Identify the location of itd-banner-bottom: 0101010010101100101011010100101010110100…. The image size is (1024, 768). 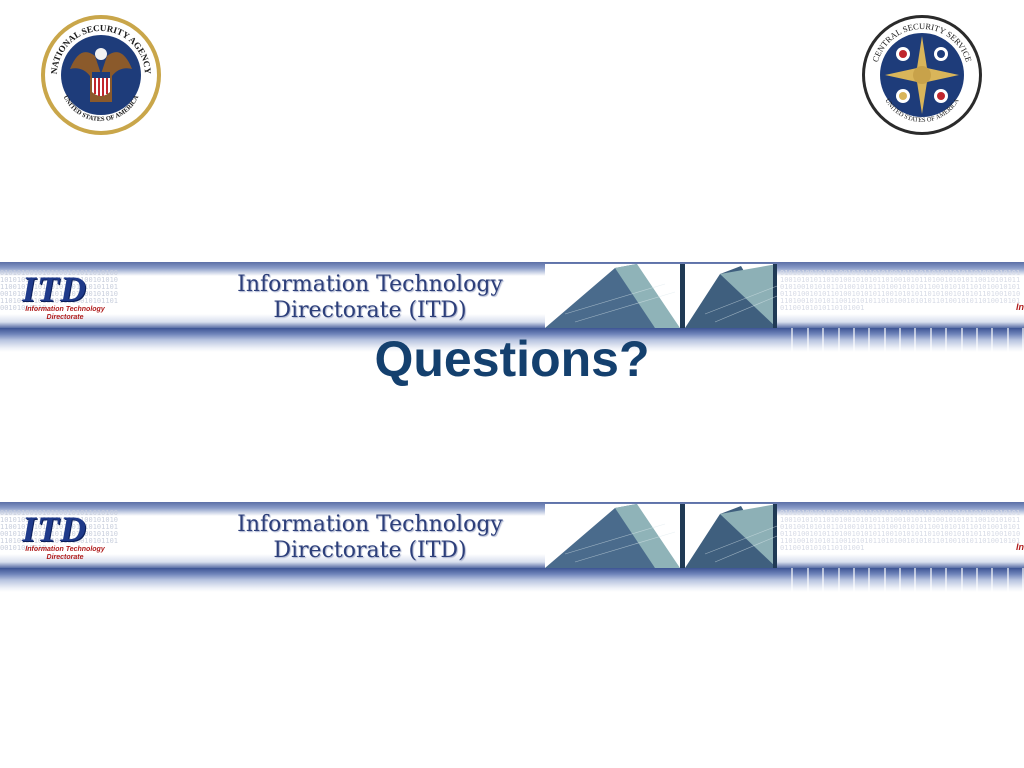
(512, 547).